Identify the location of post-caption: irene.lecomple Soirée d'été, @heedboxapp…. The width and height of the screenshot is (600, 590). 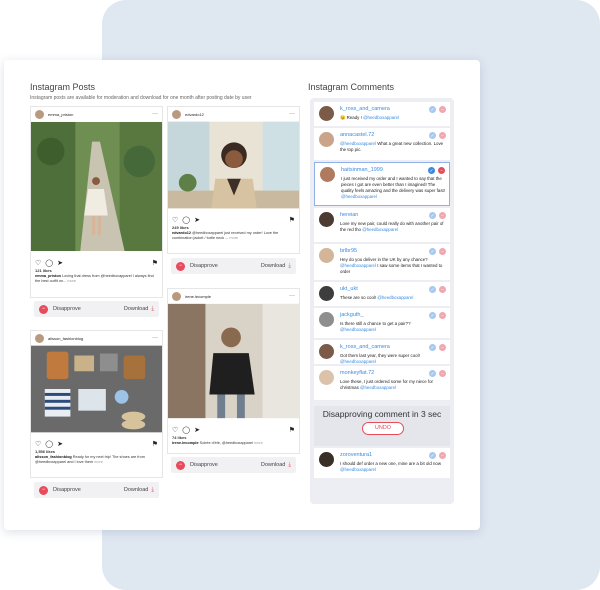
(217, 443).